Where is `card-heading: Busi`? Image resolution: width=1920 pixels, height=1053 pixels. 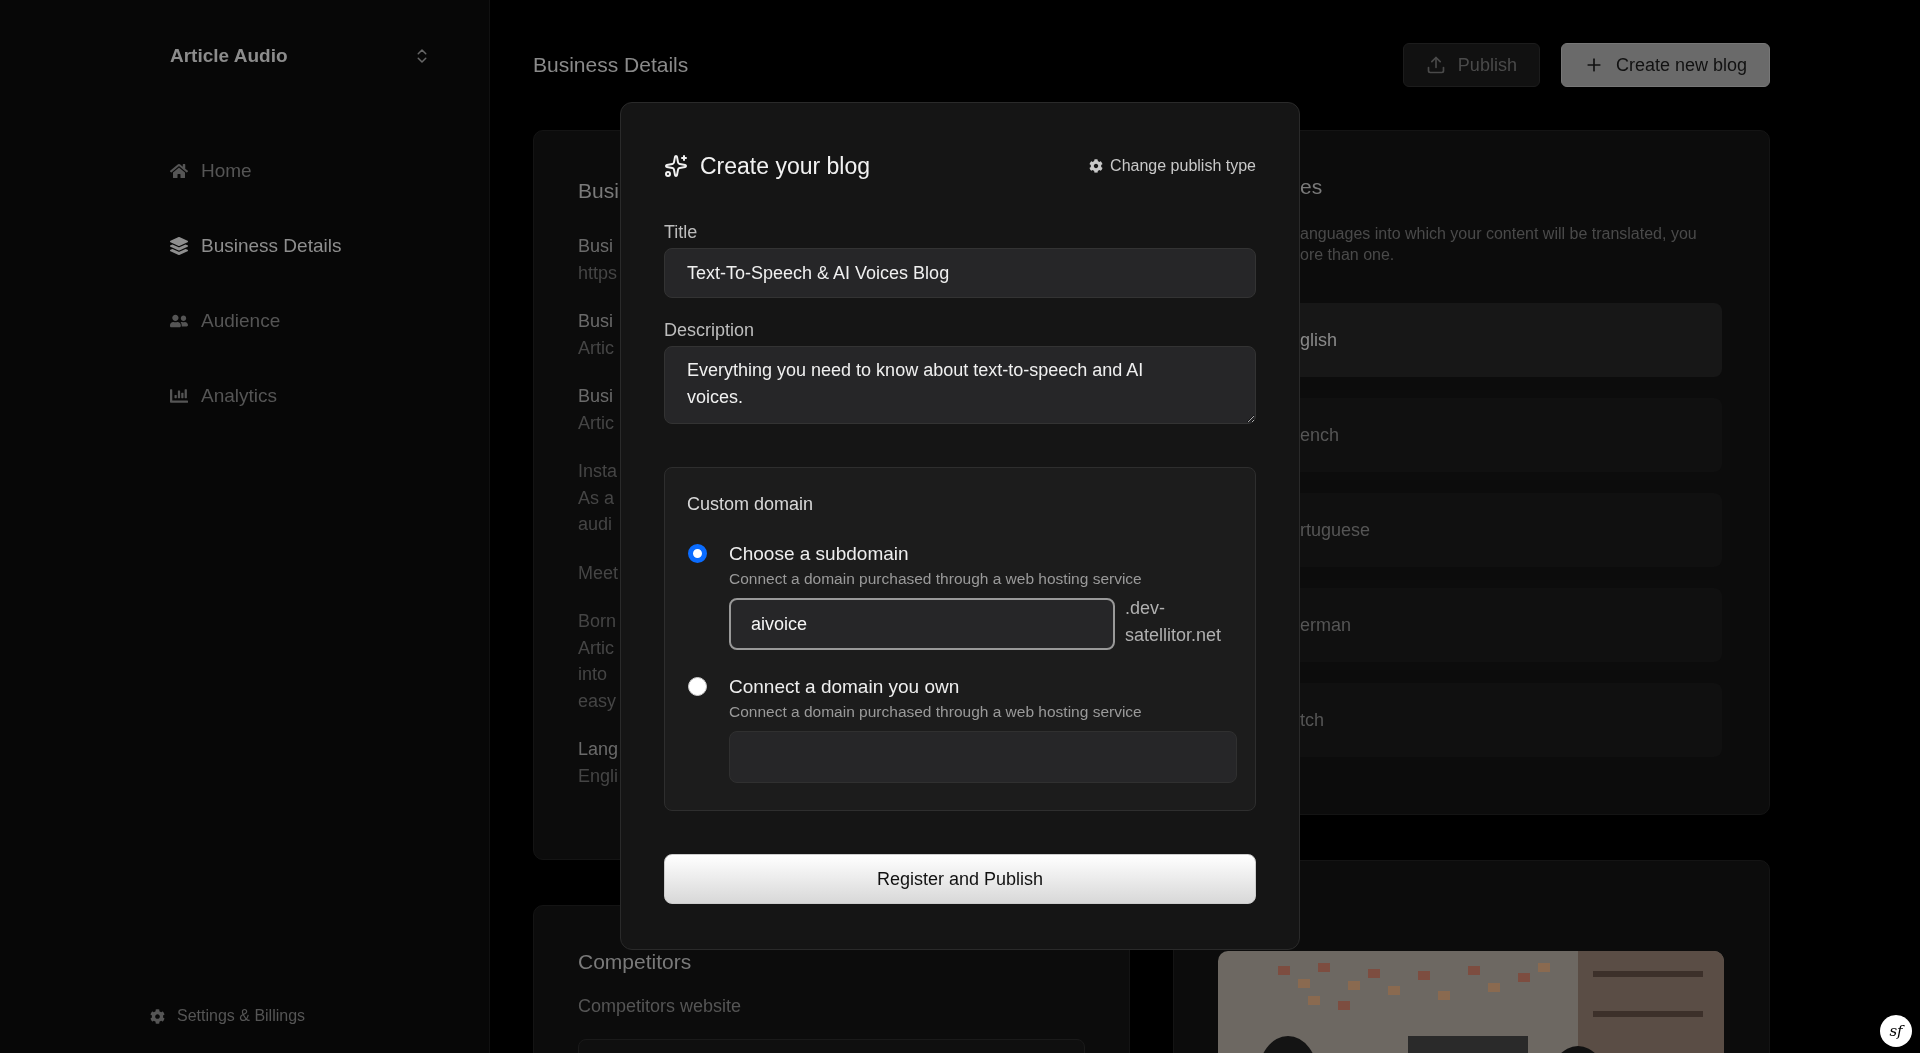 card-heading: Busi is located at coordinates (599, 191).